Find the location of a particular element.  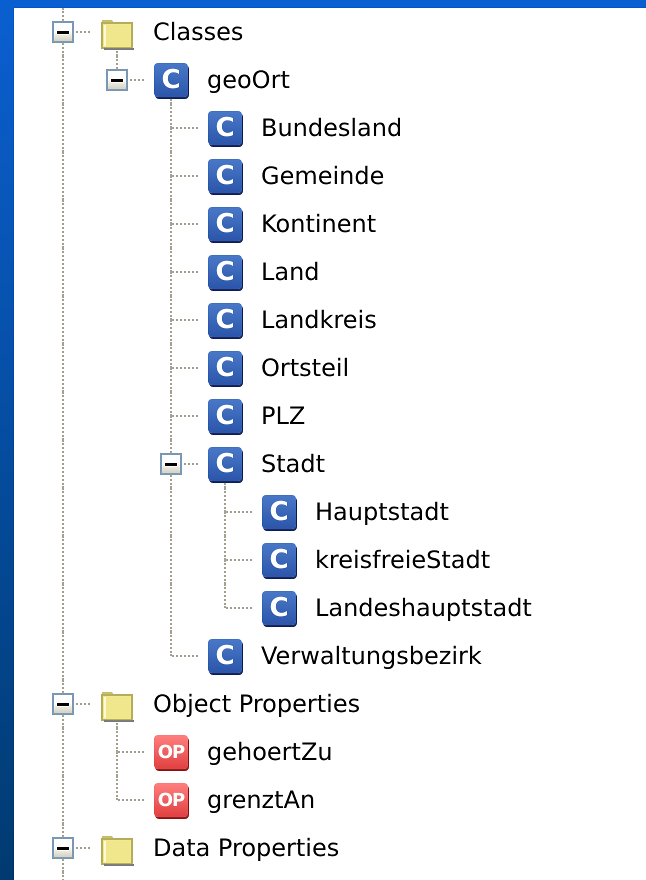

tree-item-label: Data Properties is located at coordinates (246, 848).